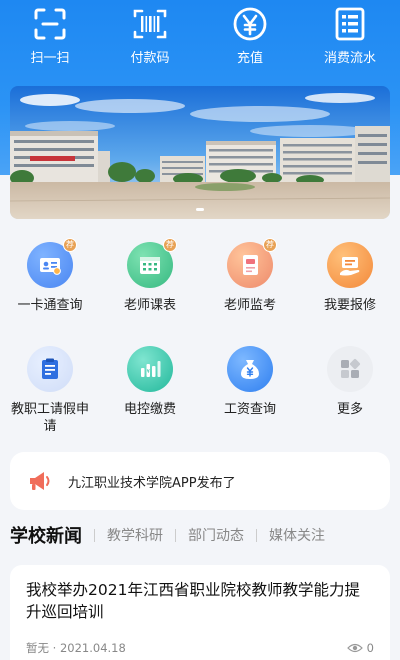 Image resolution: width=400 pixels, height=660 pixels. Describe the element at coordinates (350, 294) in the screenshot. I see `repair-app: 我要报修` at that location.